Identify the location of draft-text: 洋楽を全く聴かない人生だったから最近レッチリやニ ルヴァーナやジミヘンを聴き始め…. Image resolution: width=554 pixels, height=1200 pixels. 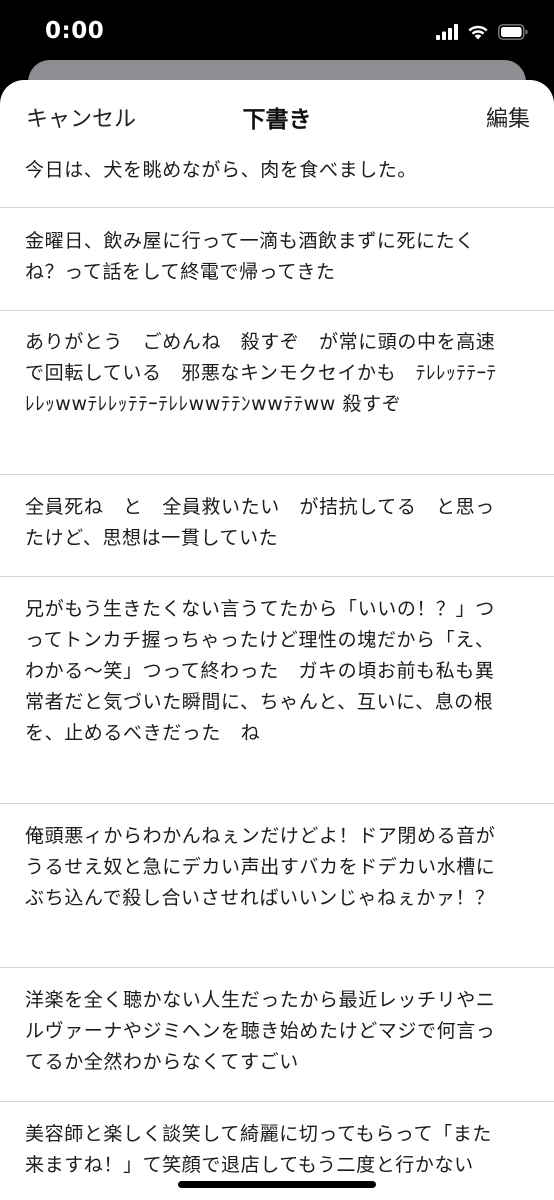
(260, 1031).